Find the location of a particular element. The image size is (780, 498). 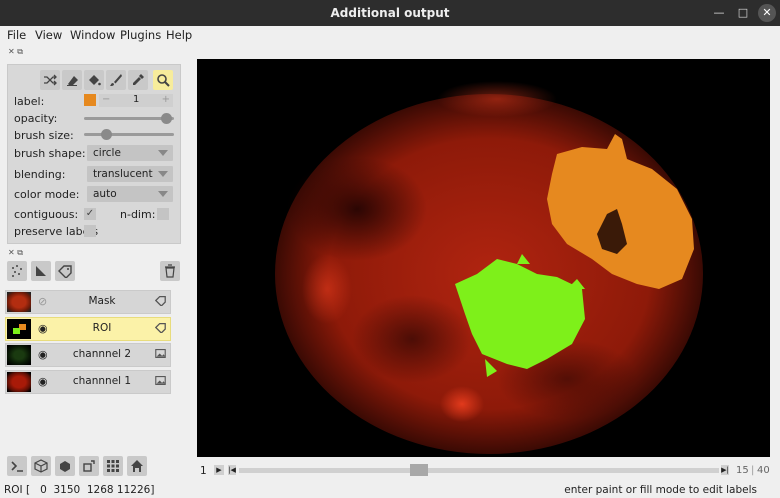

menu-file: File is located at coordinates (16, 35).